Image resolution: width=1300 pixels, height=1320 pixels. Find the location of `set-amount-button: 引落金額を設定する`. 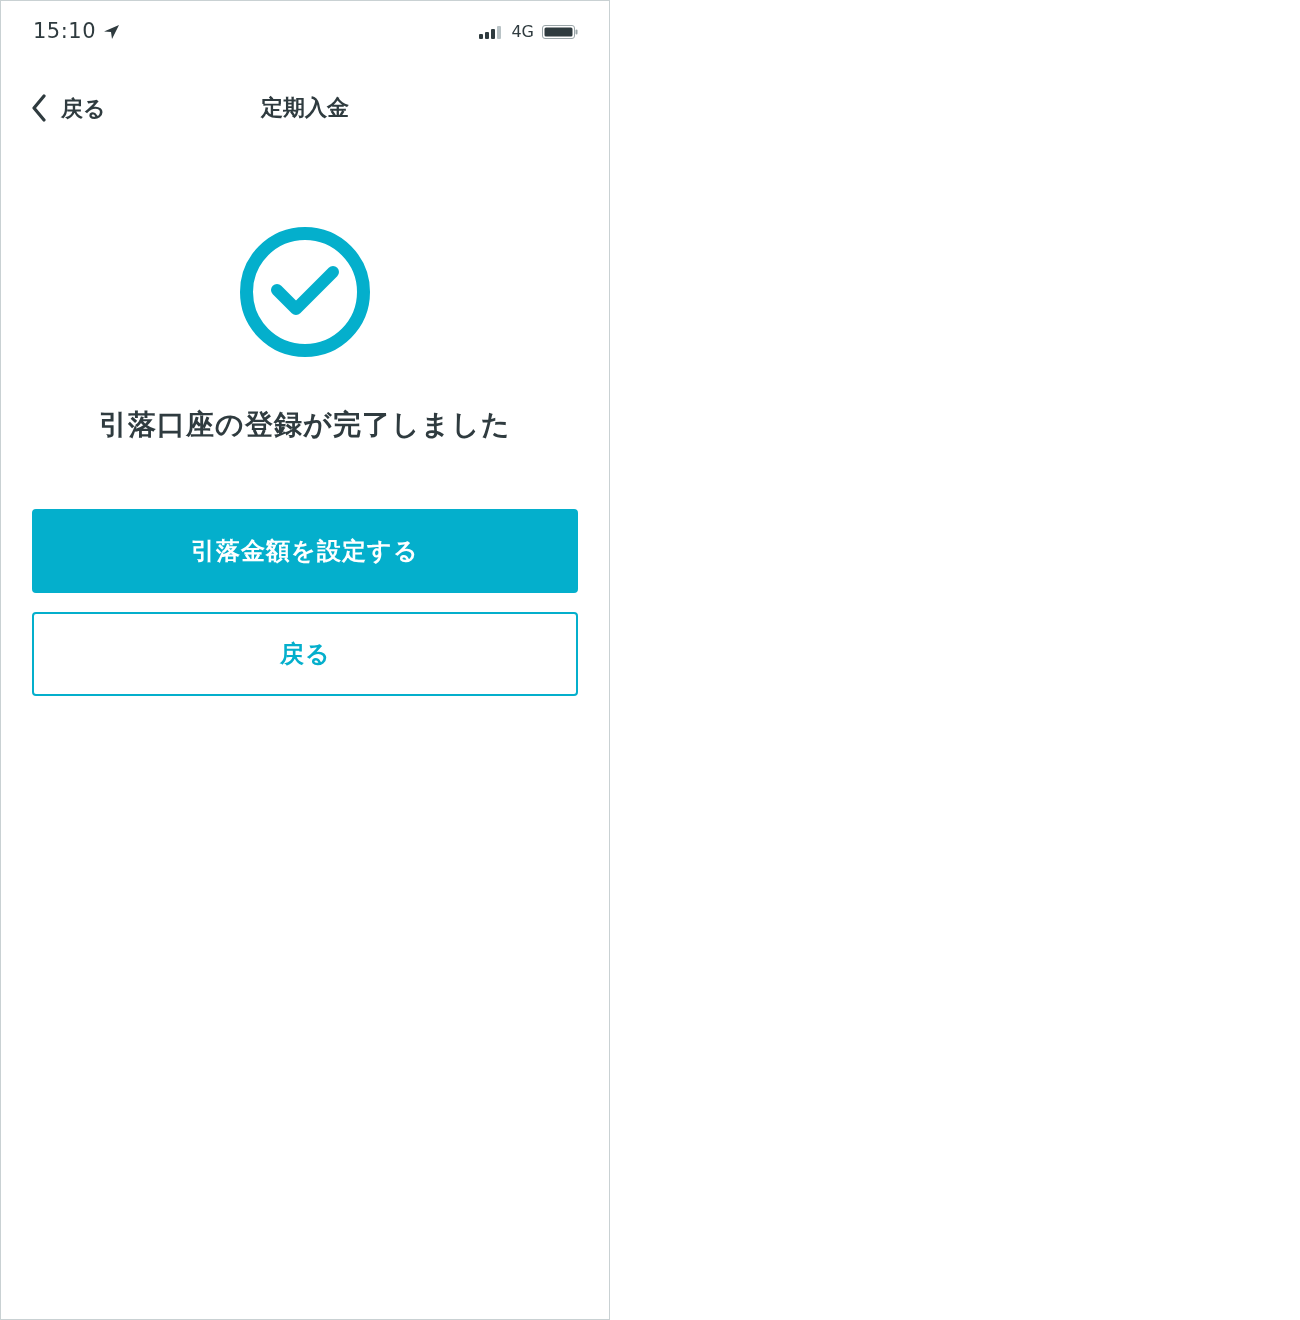

set-amount-button: 引落金額を設定する is located at coordinates (305, 551).